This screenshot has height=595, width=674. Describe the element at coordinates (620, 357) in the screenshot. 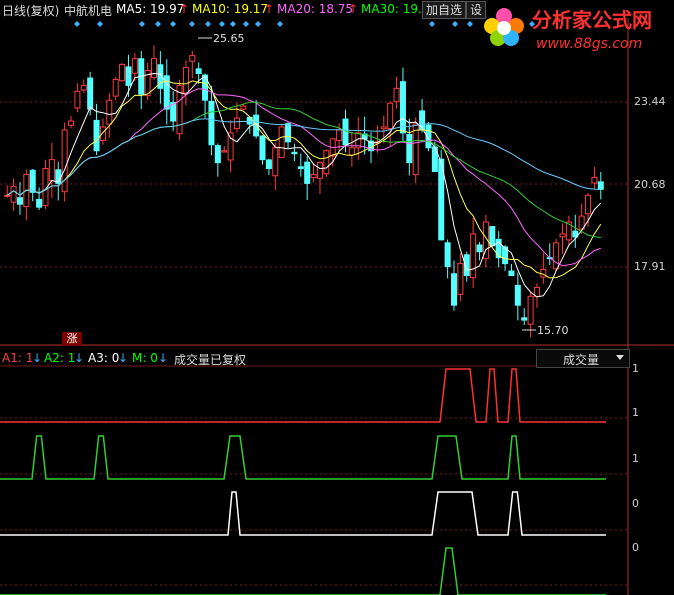

I see `chevron-down-icon` at that location.